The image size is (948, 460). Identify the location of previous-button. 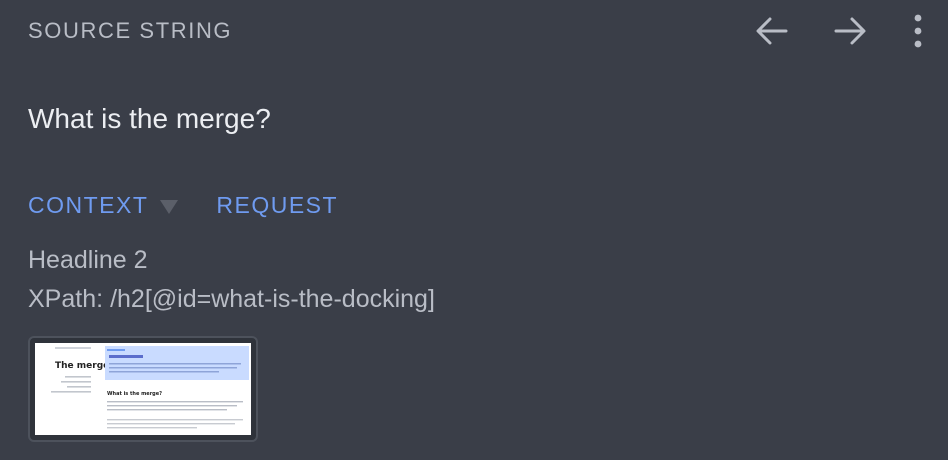
(772, 31).